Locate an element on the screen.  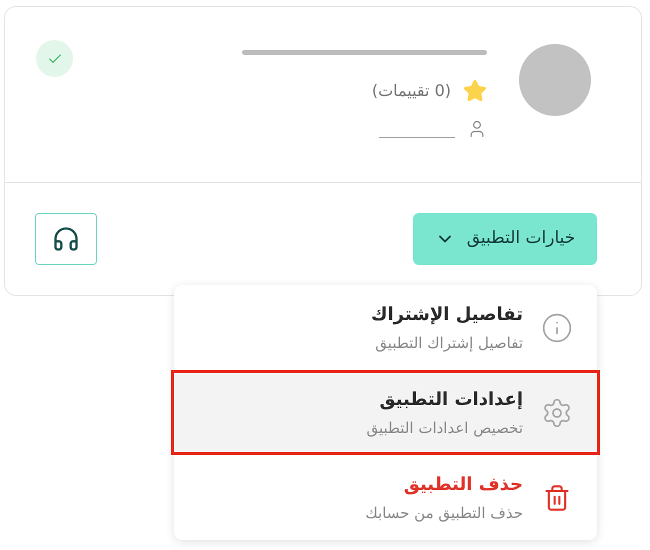
star-icon is located at coordinates (475, 91).